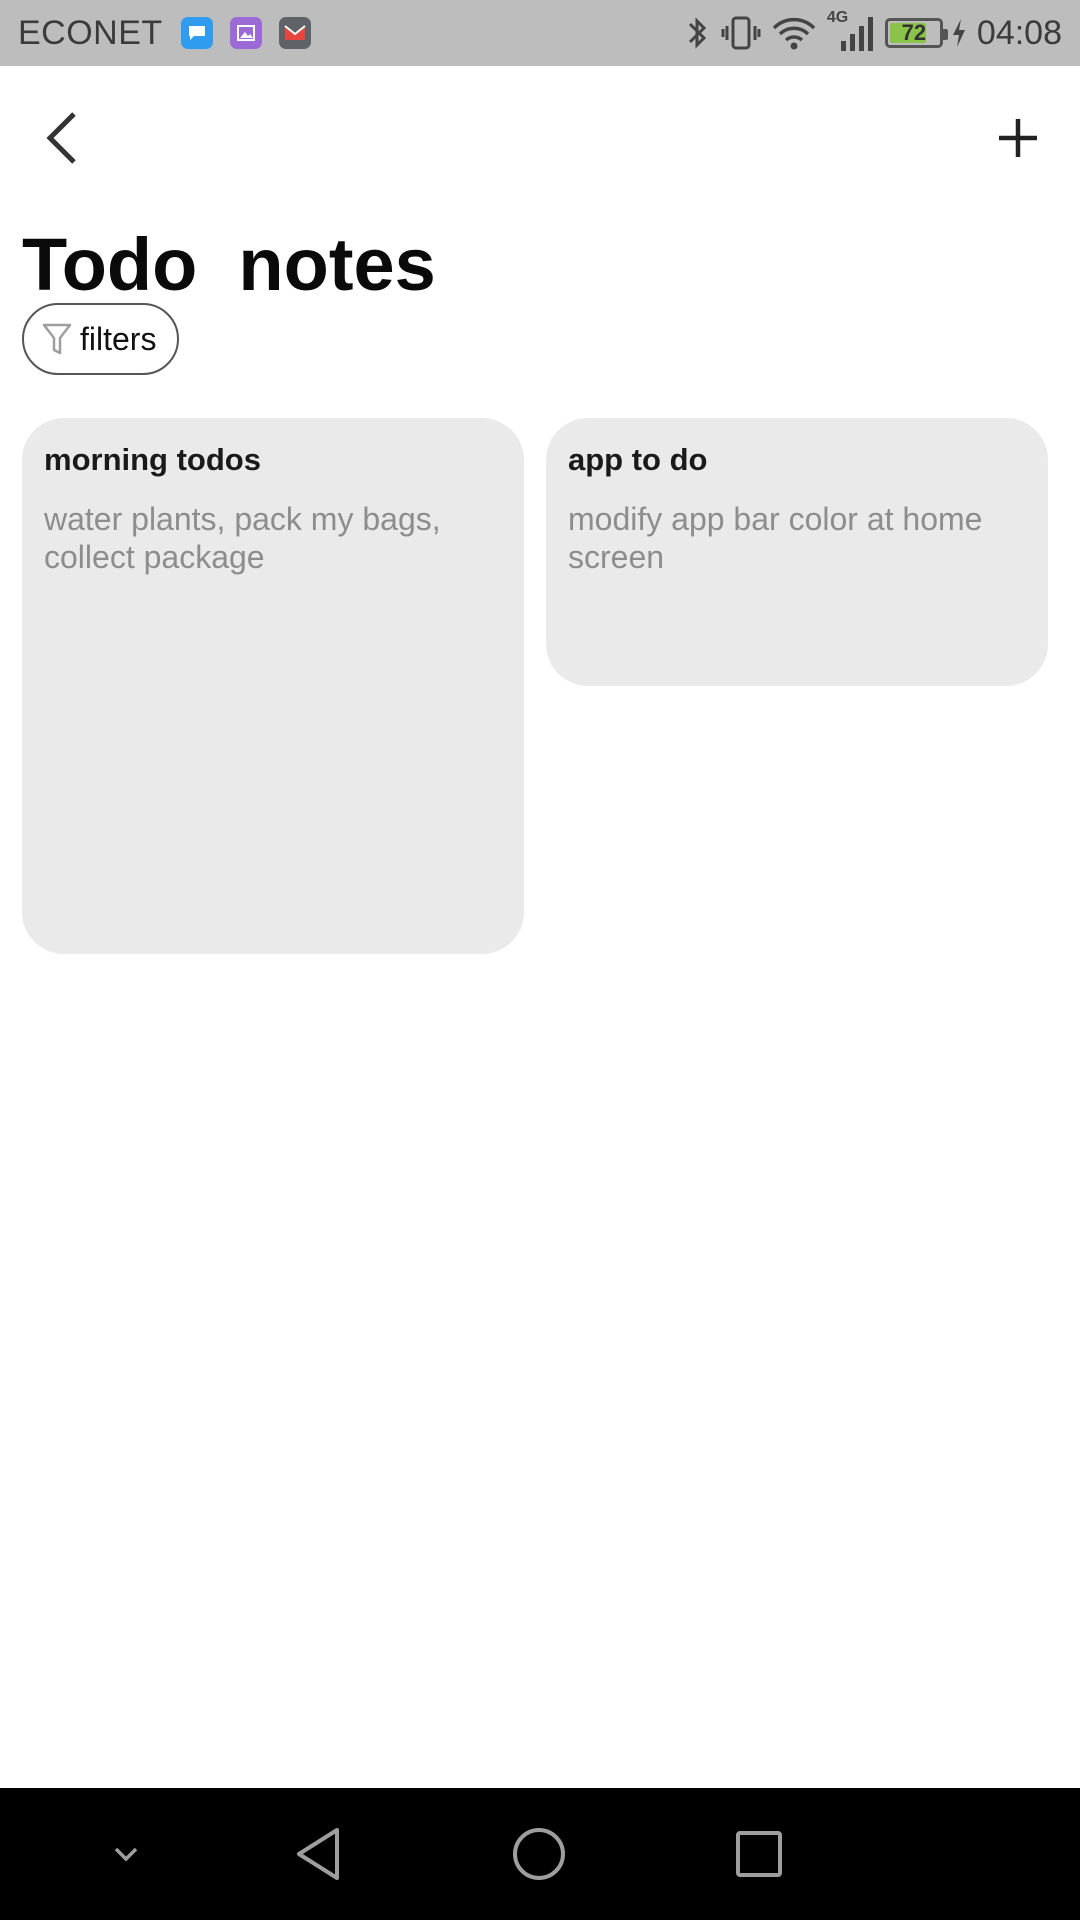  Describe the element at coordinates (837, 17) in the screenshot. I see `network-type-label: 4G` at that location.